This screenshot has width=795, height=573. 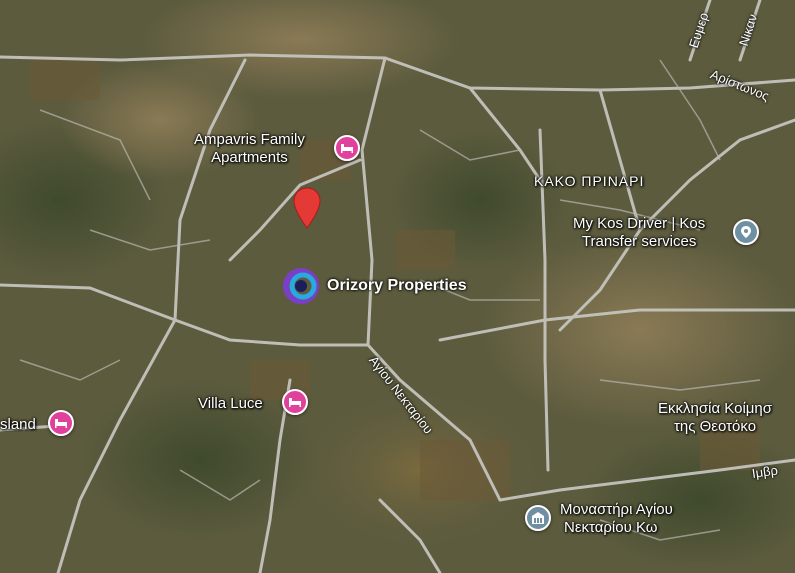 I want to click on place-name-line1: Μοναστήρι Αγίου, so click(x=616, y=509).